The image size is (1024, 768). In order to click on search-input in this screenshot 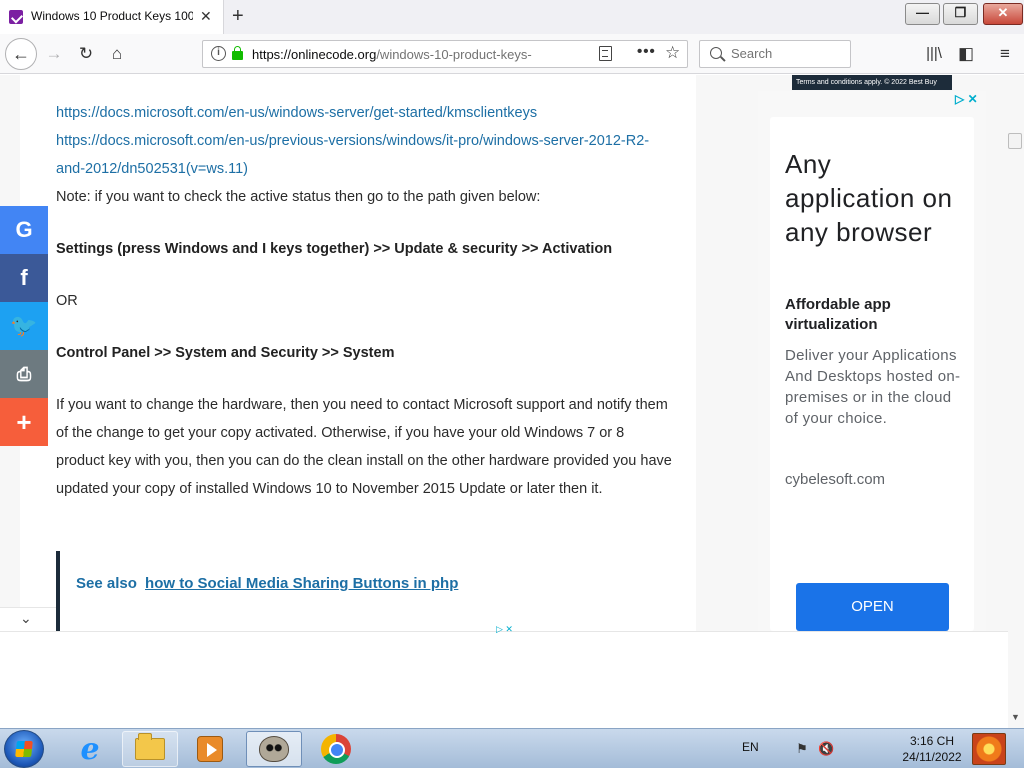, I will do `click(786, 53)`.